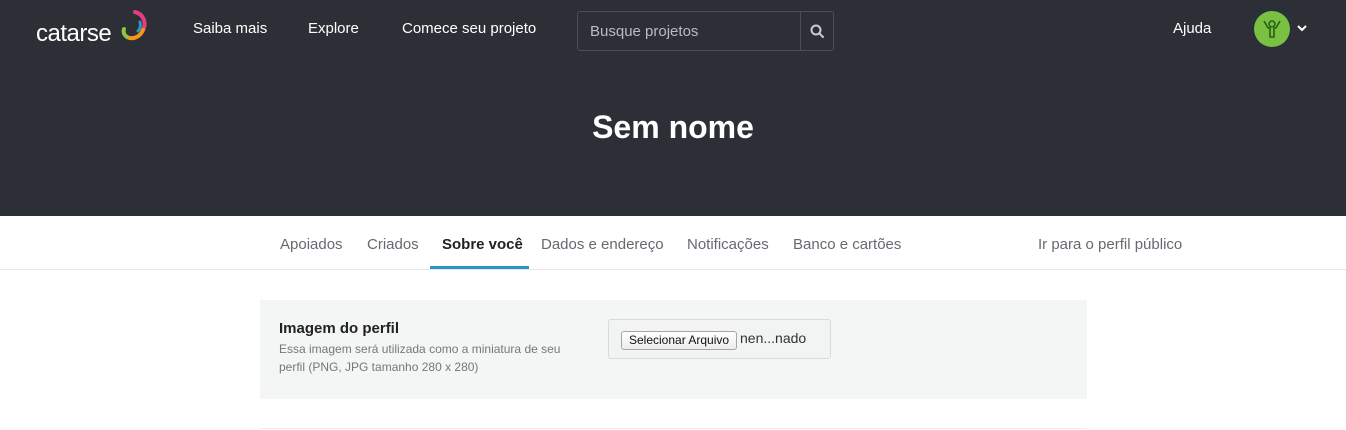  I want to click on search-input, so click(689, 31).